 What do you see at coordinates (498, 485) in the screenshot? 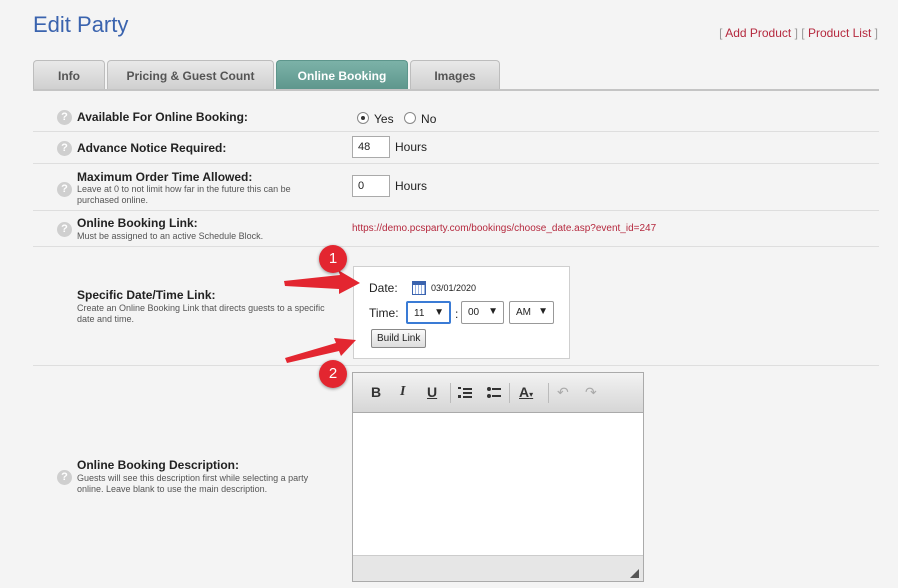
I see `editor-content-area` at bounding box center [498, 485].